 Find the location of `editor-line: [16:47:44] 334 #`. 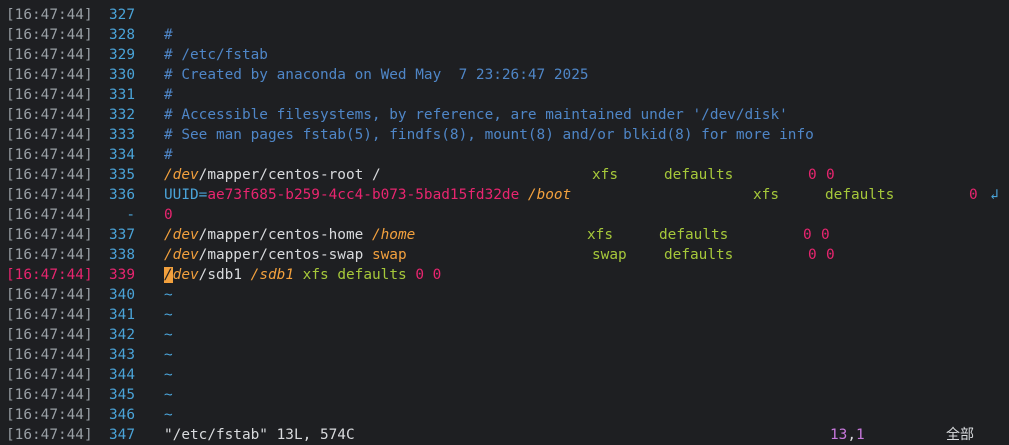

editor-line: [16:47:44] 334 # is located at coordinates (504, 155).